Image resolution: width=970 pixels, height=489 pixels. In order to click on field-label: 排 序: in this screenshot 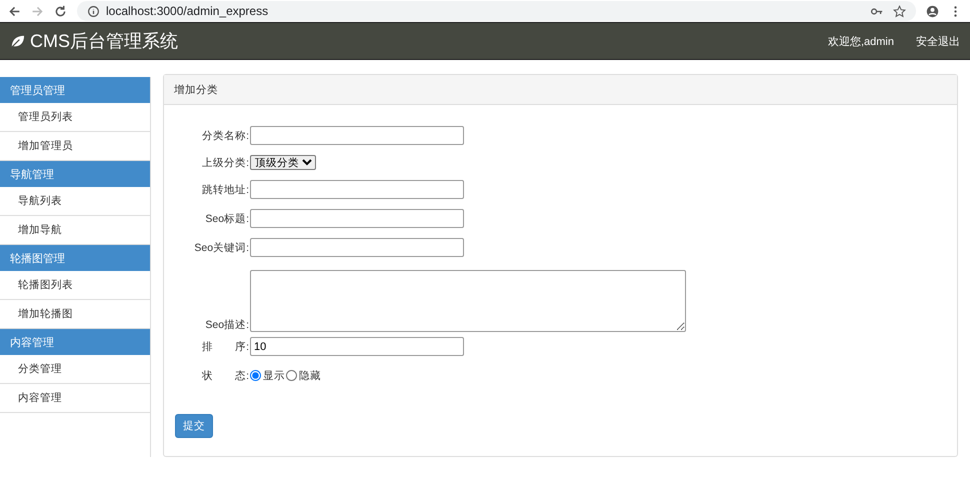, I will do `click(225, 347)`.